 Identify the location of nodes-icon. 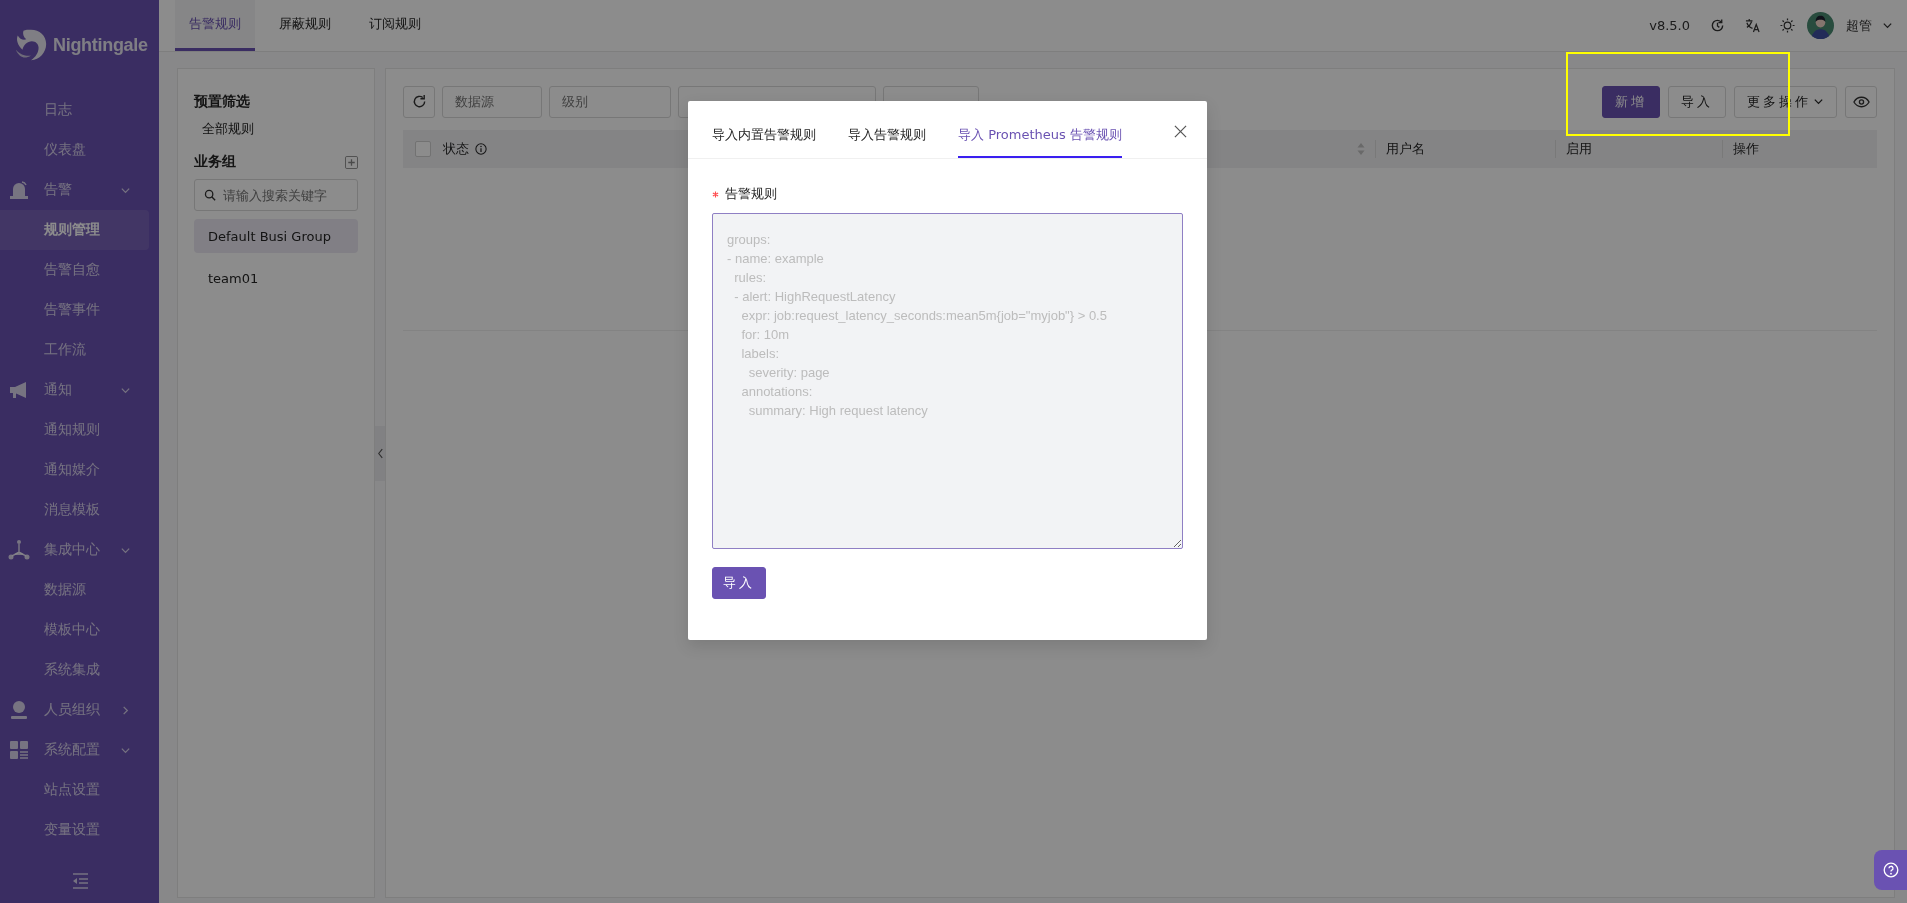
(19, 550).